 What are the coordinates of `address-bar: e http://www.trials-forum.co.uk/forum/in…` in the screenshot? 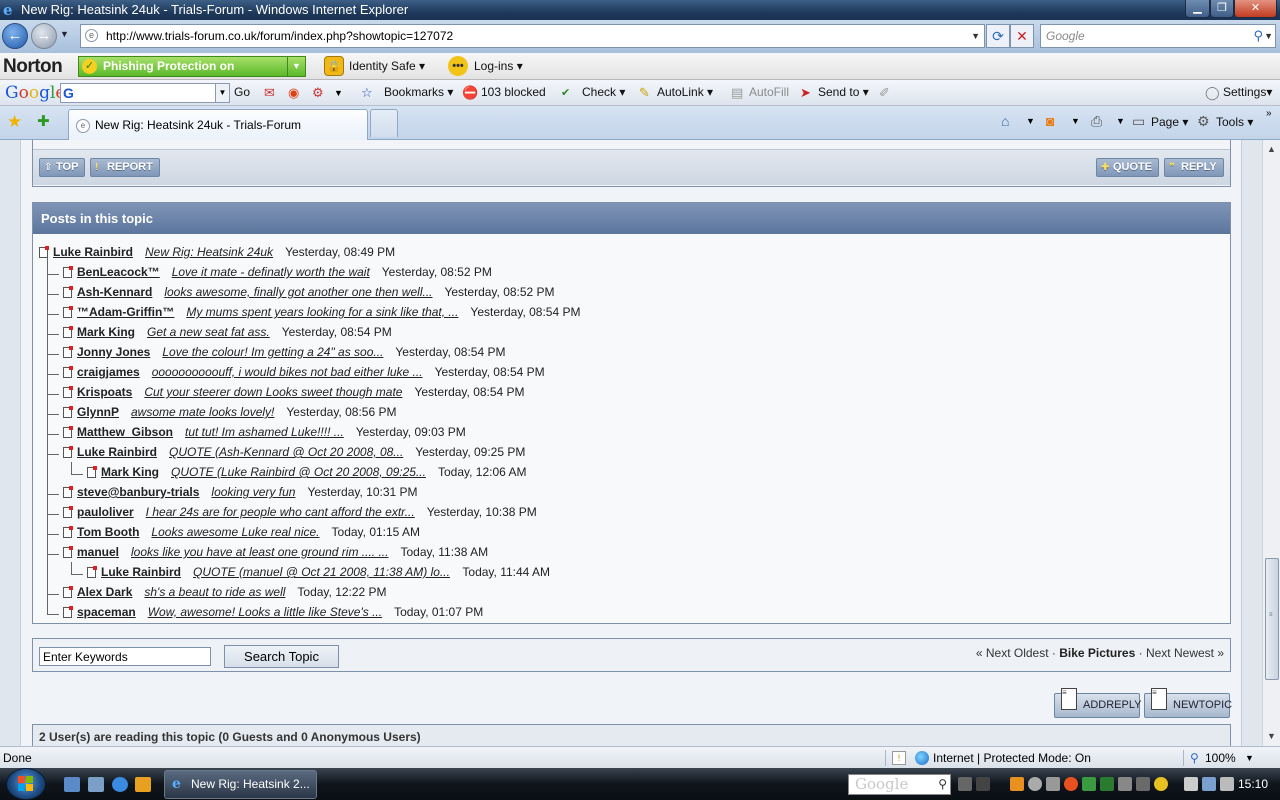 It's located at (532, 36).